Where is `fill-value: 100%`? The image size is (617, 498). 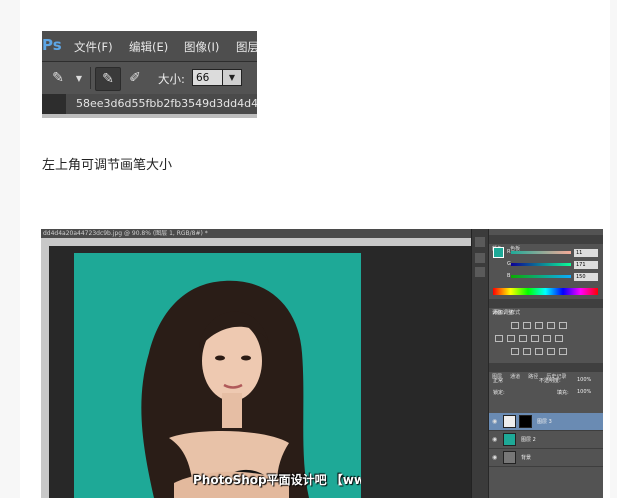 fill-value: 100% is located at coordinates (584, 392).